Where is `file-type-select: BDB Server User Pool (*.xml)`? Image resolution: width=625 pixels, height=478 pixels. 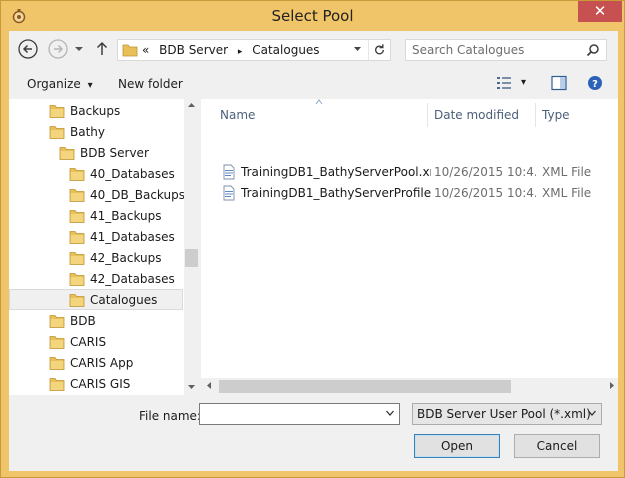
file-type-select: BDB Server User Pool (*.xml) is located at coordinates (507, 414).